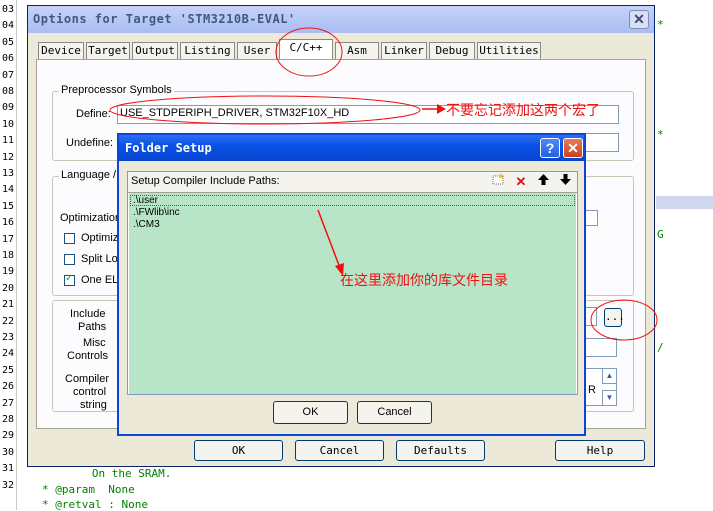  What do you see at coordinates (609, 398) in the screenshot?
I see `scroll-down-button: ▼` at bounding box center [609, 398].